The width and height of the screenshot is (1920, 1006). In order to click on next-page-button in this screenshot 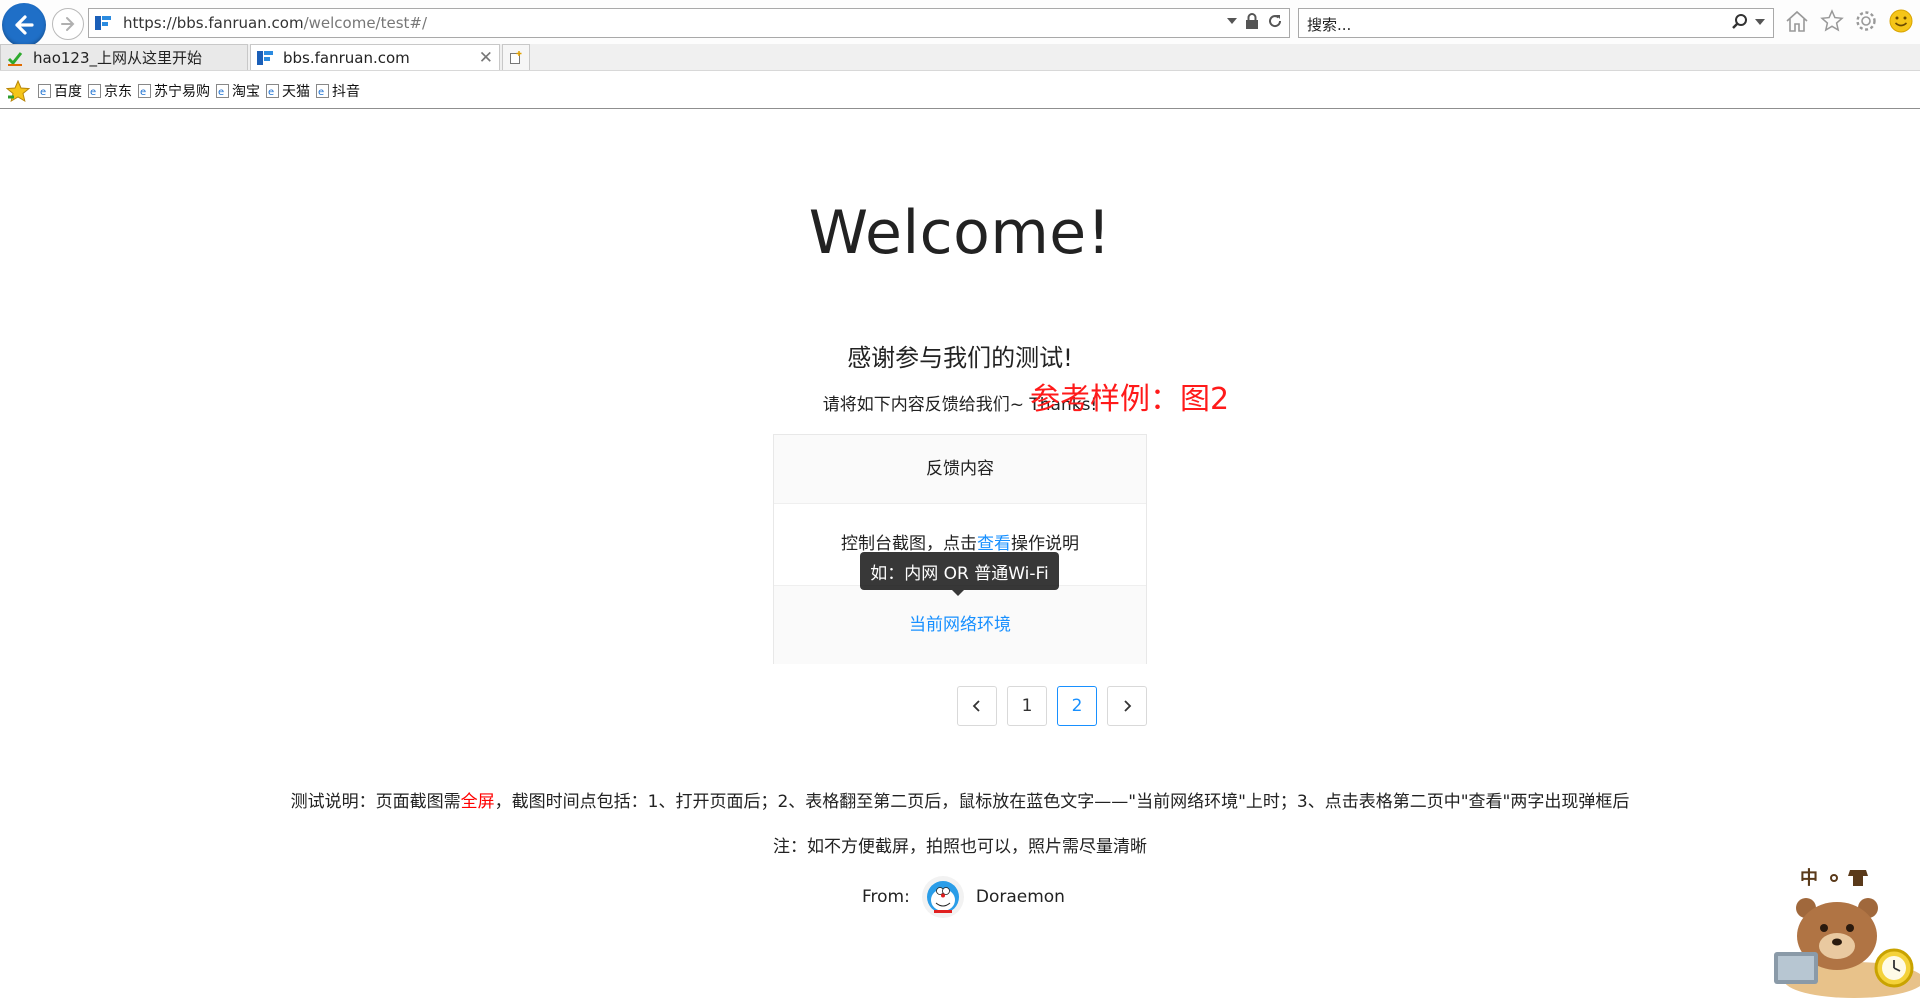, I will do `click(1127, 706)`.